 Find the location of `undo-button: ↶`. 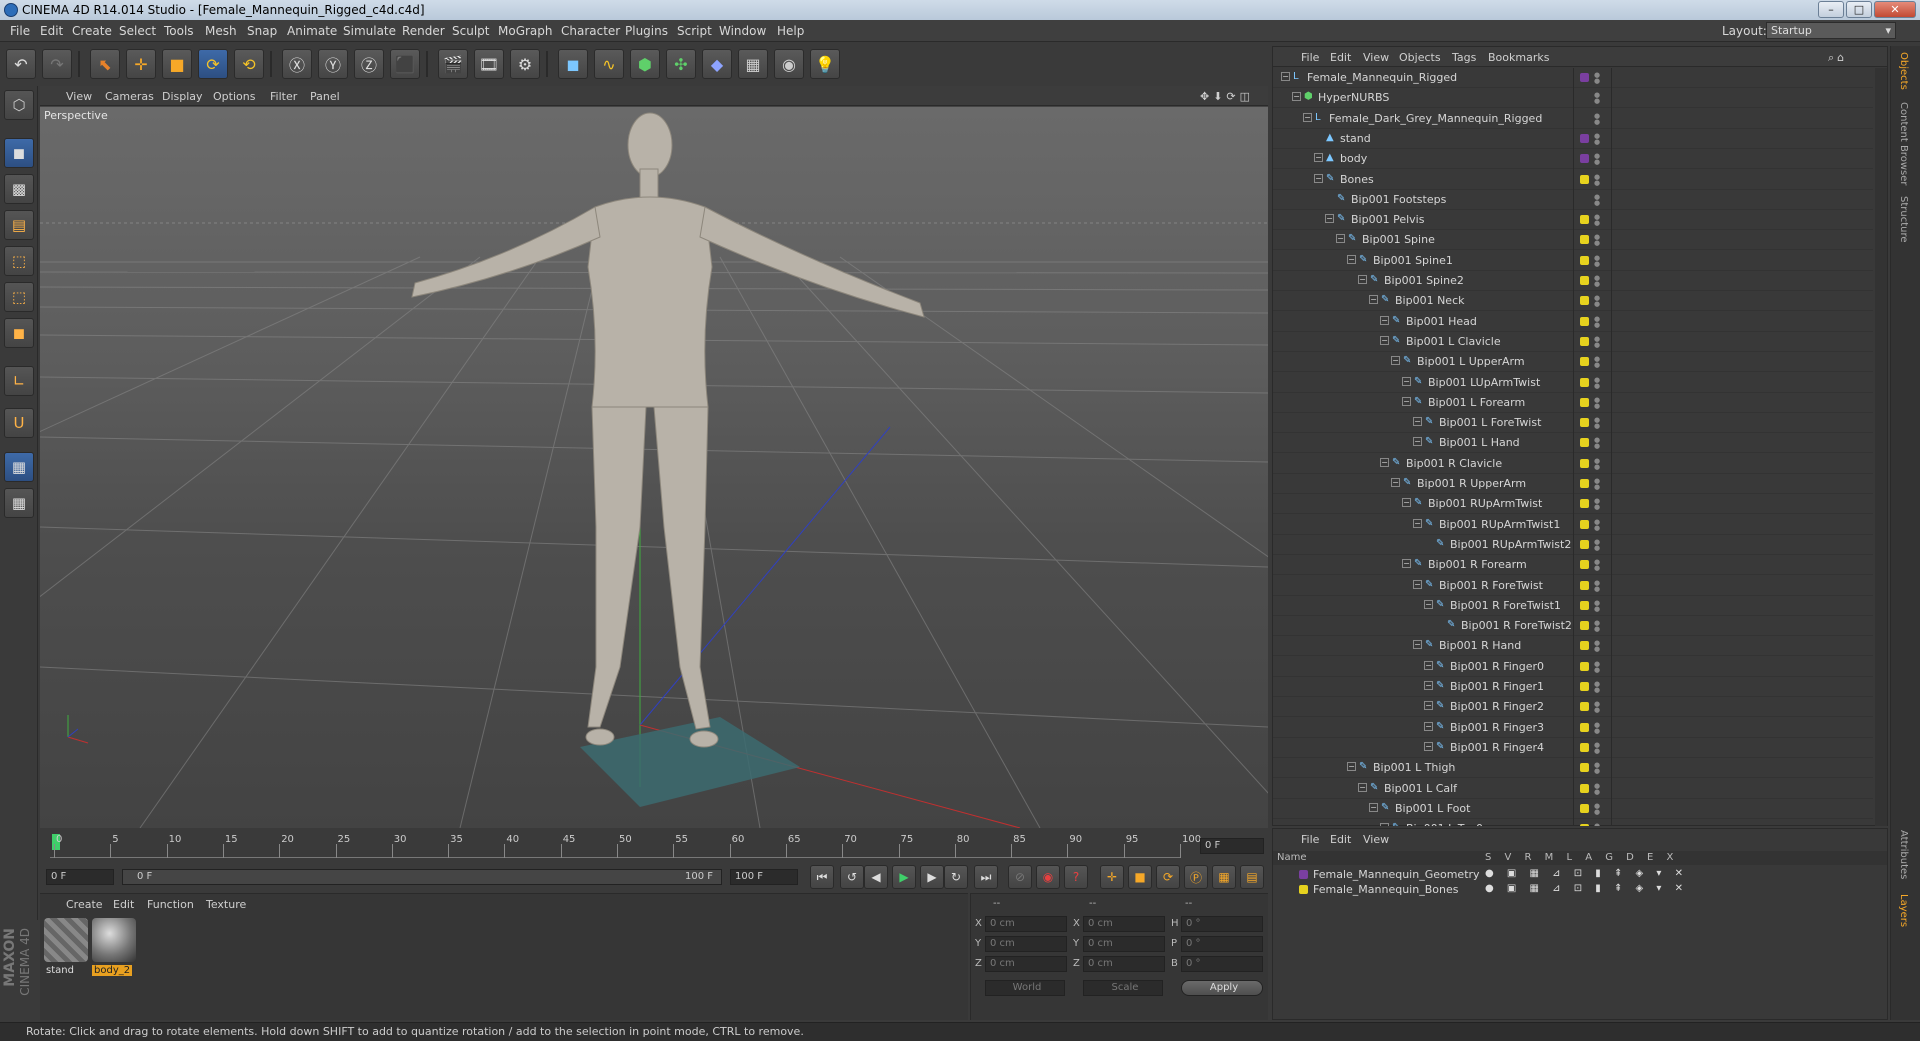

undo-button: ↶ is located at coordinates (21, 64).